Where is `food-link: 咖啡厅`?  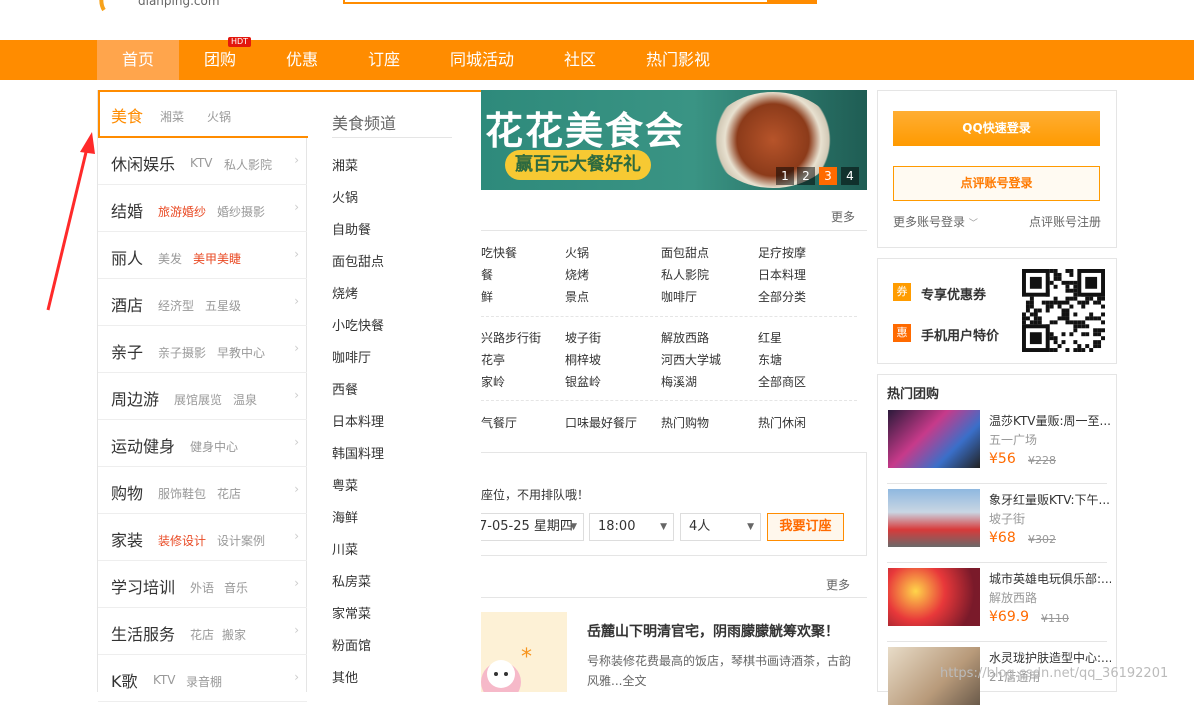 food-link: 咖啡厅 is located at coordinates (679, 296).